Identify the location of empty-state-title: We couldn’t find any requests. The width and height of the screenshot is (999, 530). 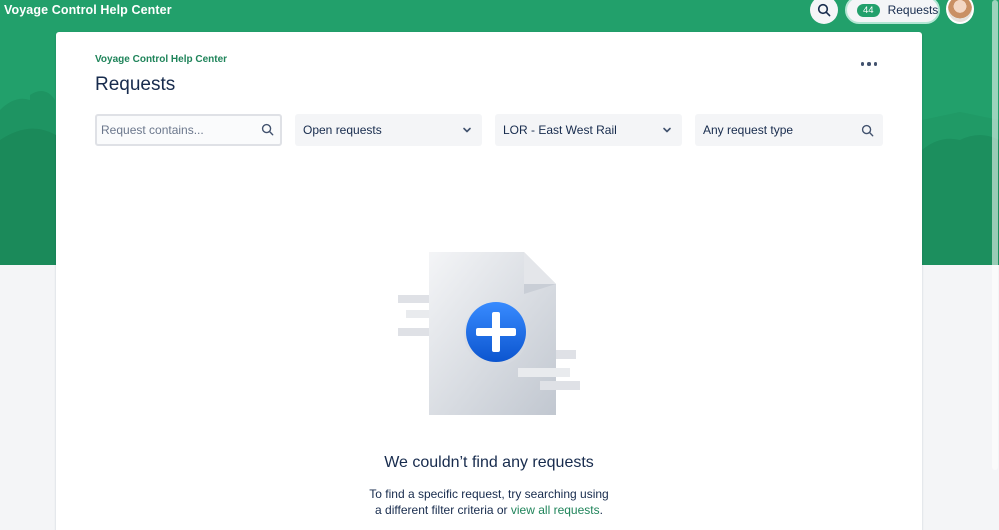
(489, 462).